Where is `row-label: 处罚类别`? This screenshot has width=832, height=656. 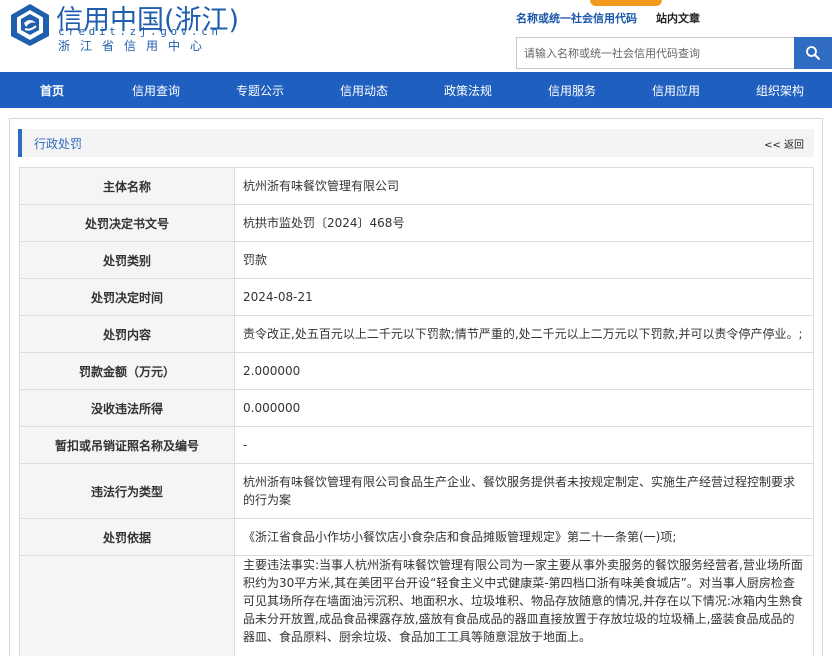
row-label: 处罚类别 is located at coordinates (127, 260).